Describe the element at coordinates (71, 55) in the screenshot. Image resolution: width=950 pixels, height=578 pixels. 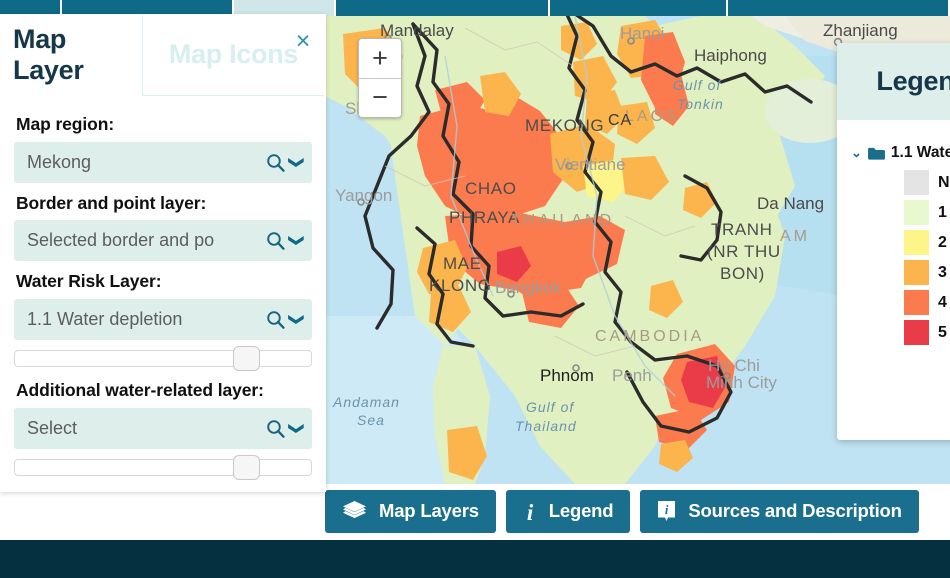
I see `tab-map-layer: Map Layer` at that location.